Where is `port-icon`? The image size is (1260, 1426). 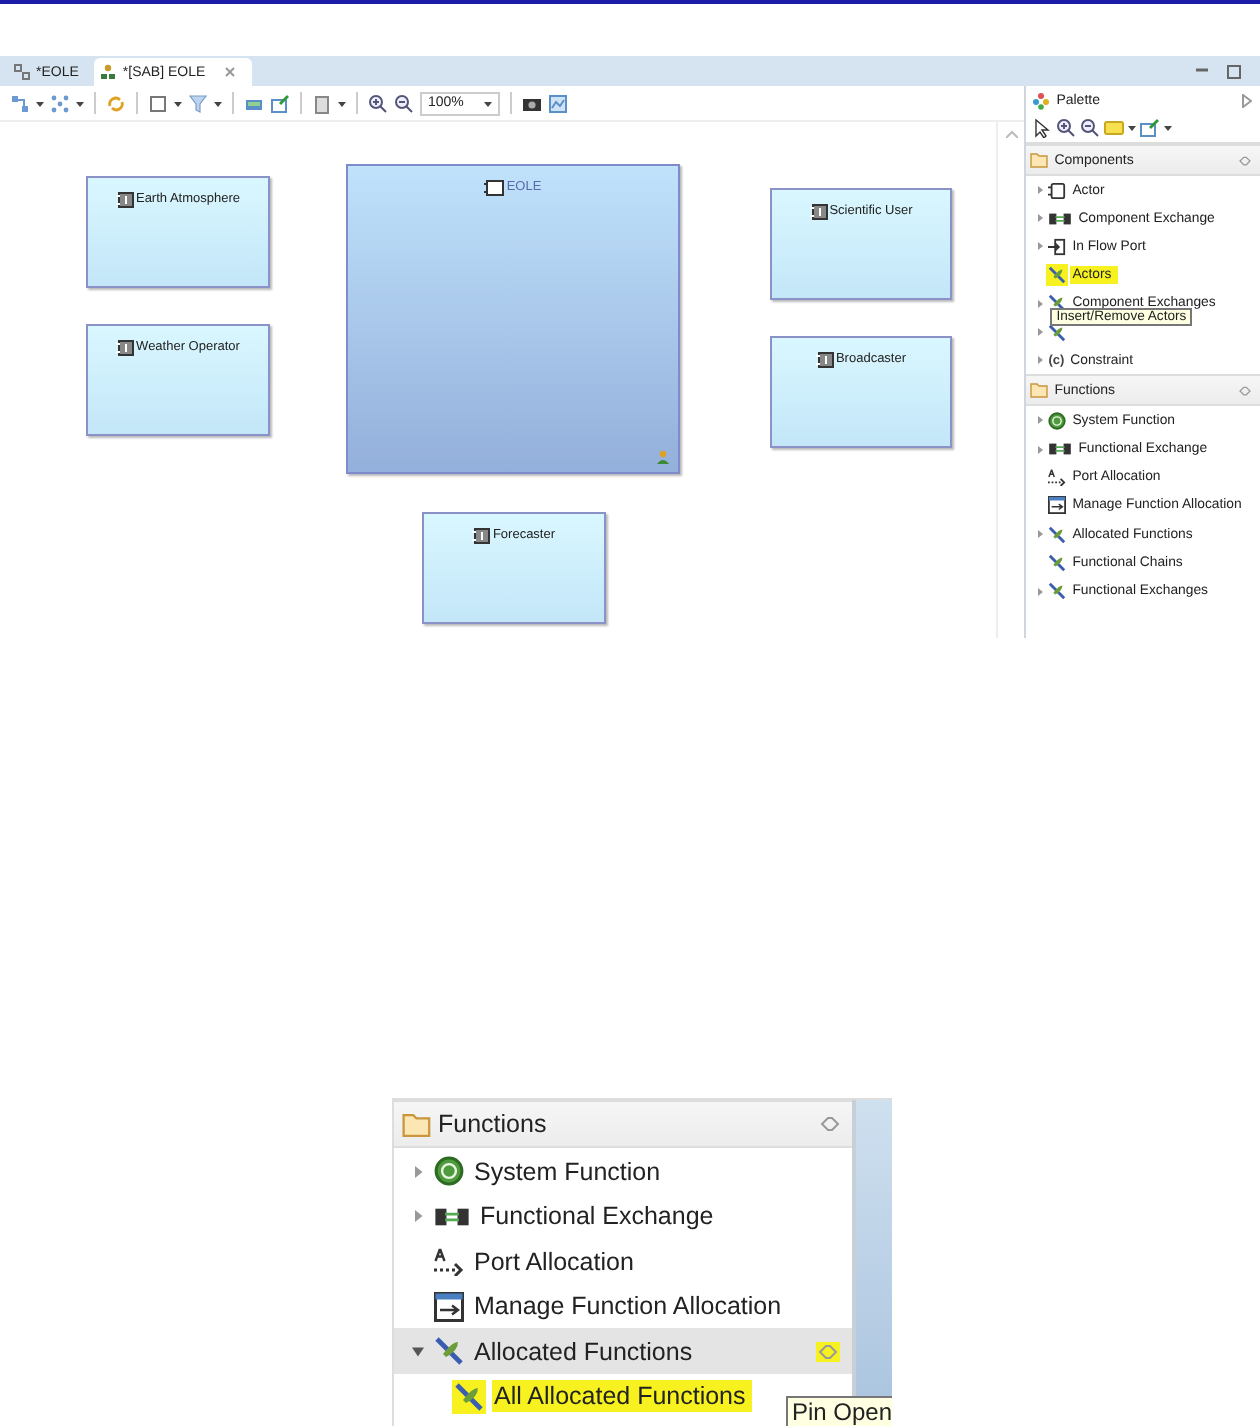
port-icon is located at coordinates (1057, 246).